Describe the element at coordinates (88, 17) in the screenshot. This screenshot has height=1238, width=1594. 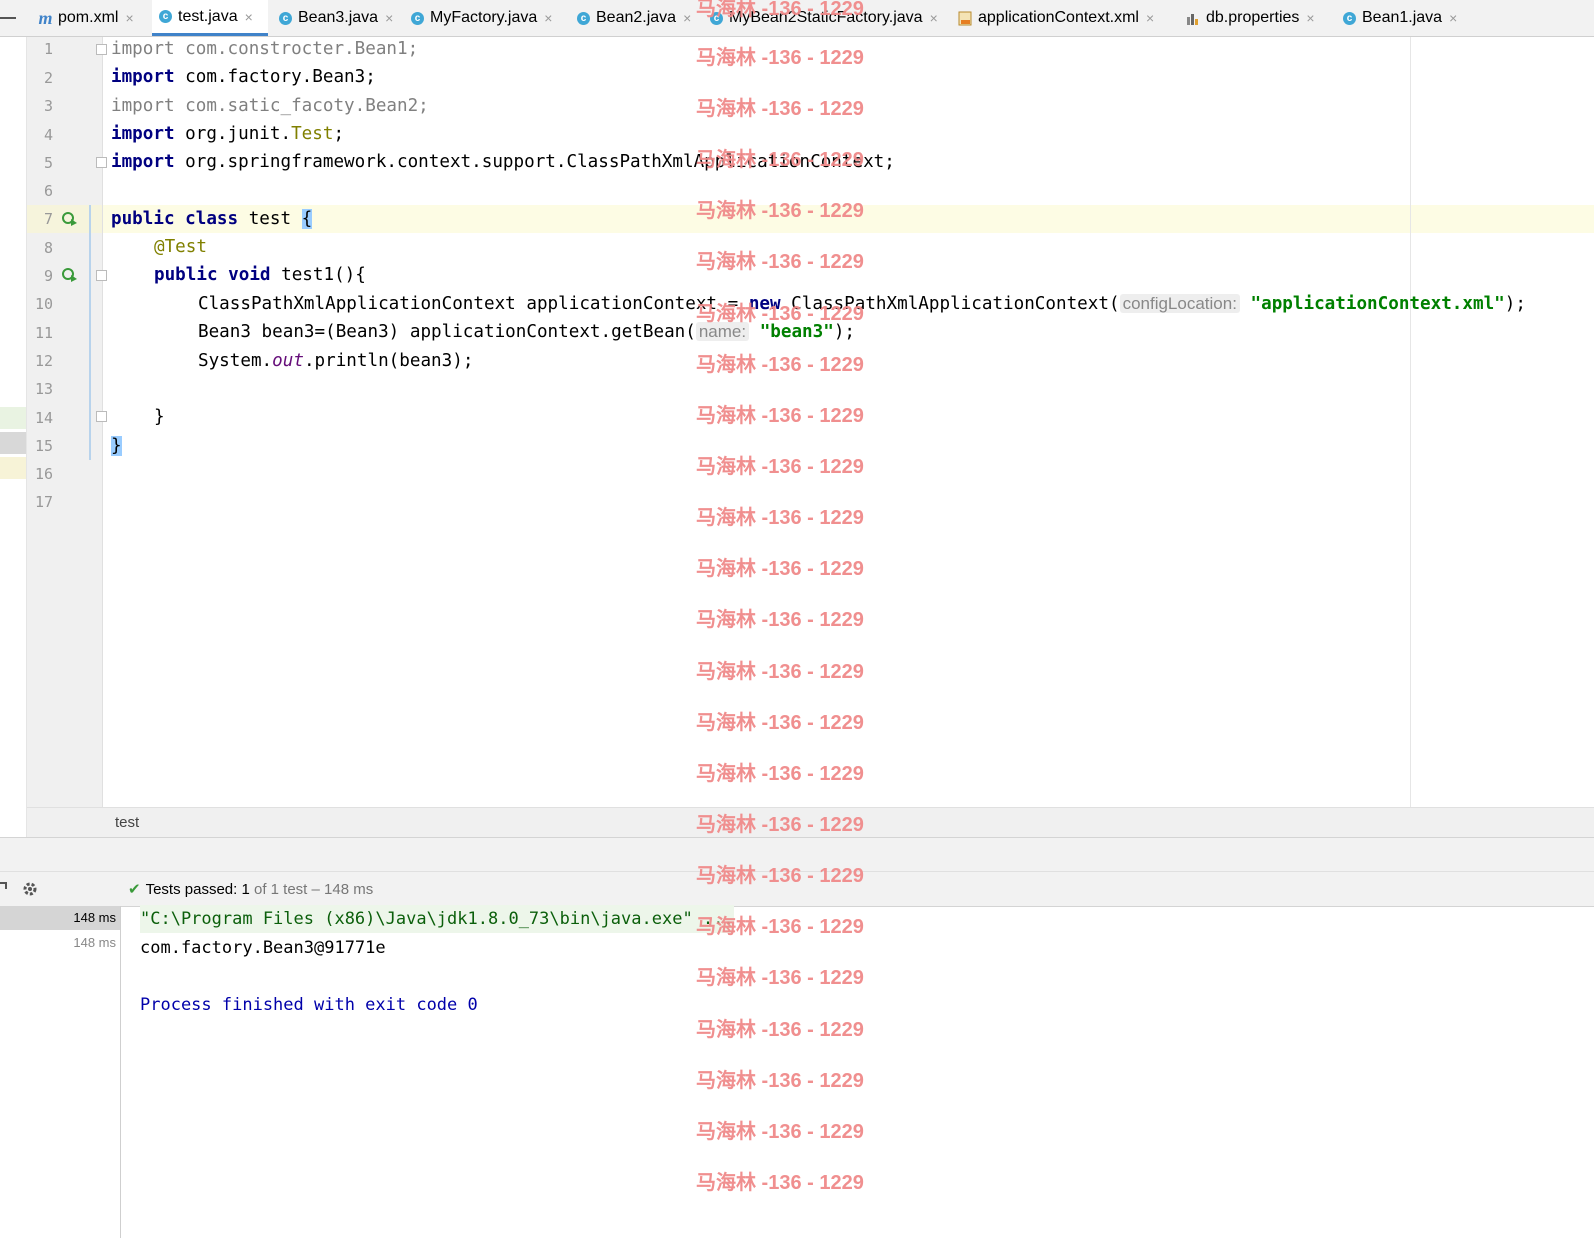
I see `tab-label: pom.xml` at that location.